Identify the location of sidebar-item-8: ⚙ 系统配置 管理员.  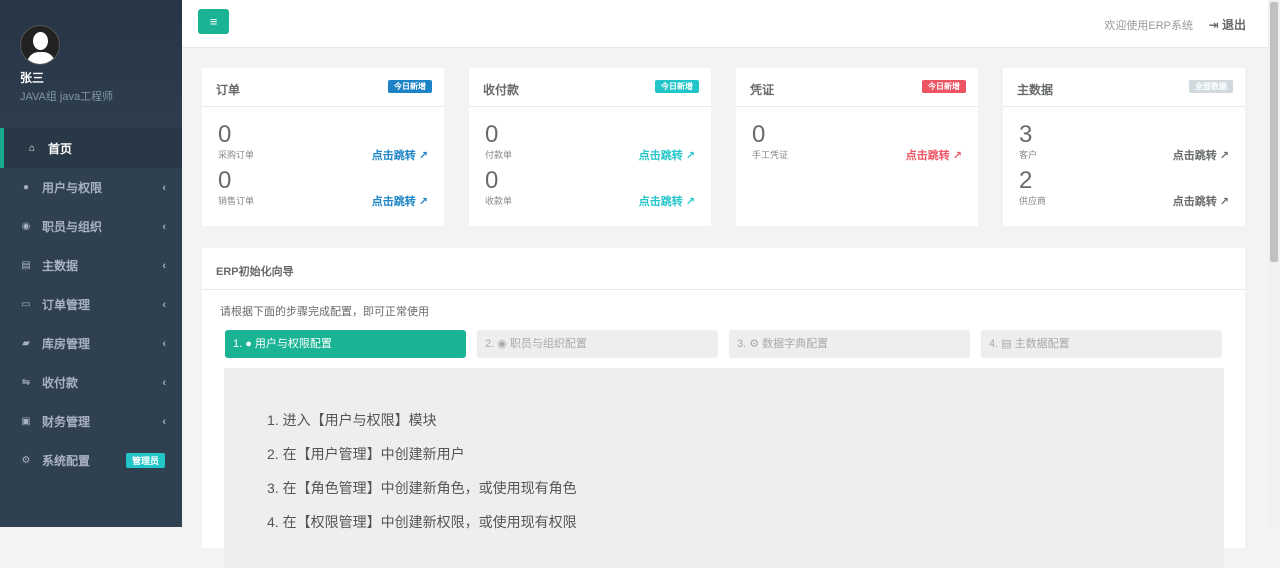
(91, 460).